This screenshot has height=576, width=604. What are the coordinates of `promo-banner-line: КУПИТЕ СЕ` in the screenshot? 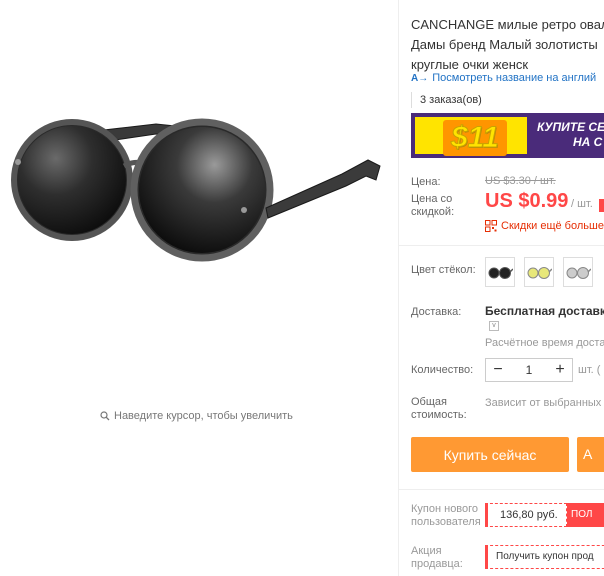 It's located at (570, 127).